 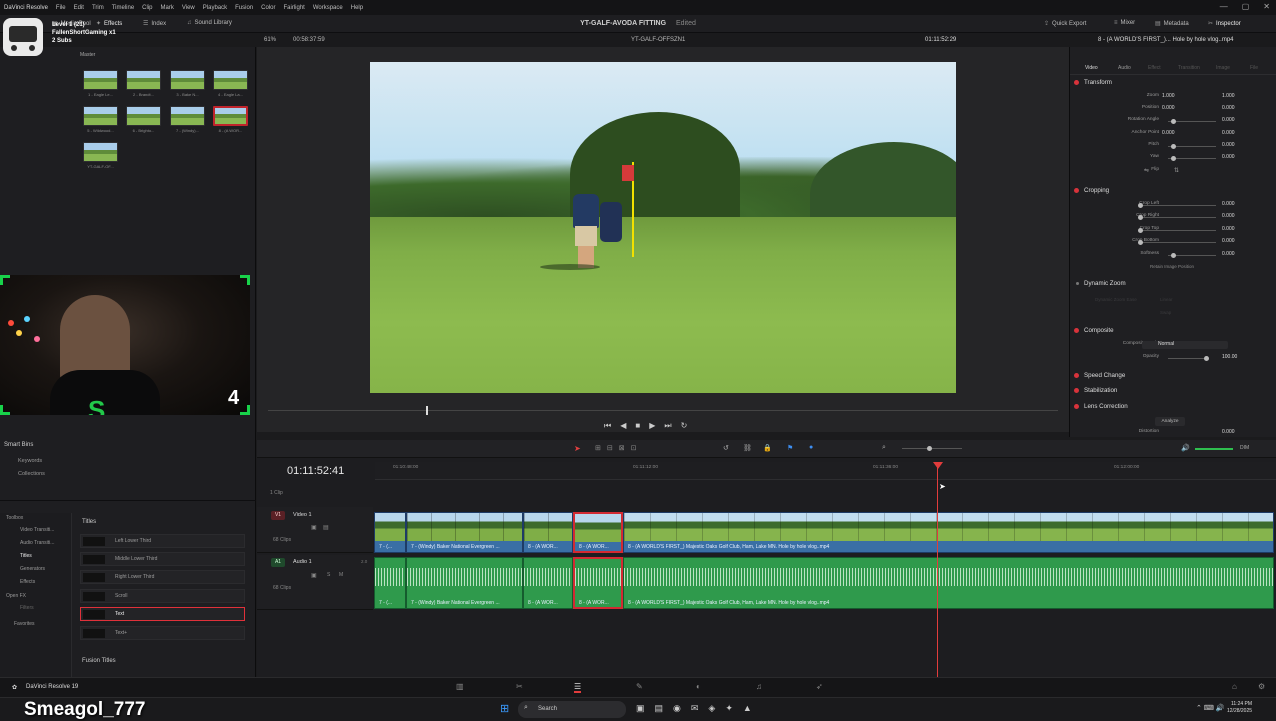 What do you see at coordinates (652, 426) in the screenshot?
I see `play-icon: ▶` at bounding box center [652, 426].